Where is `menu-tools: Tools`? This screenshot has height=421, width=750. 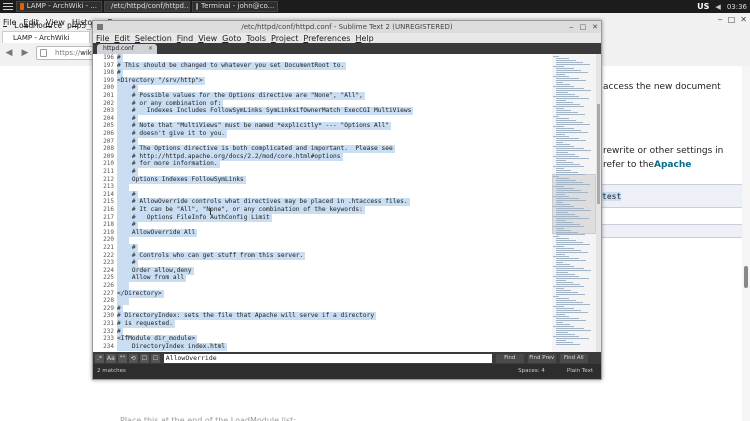
menu-tools: Tools is located at coordinates (256, 38).